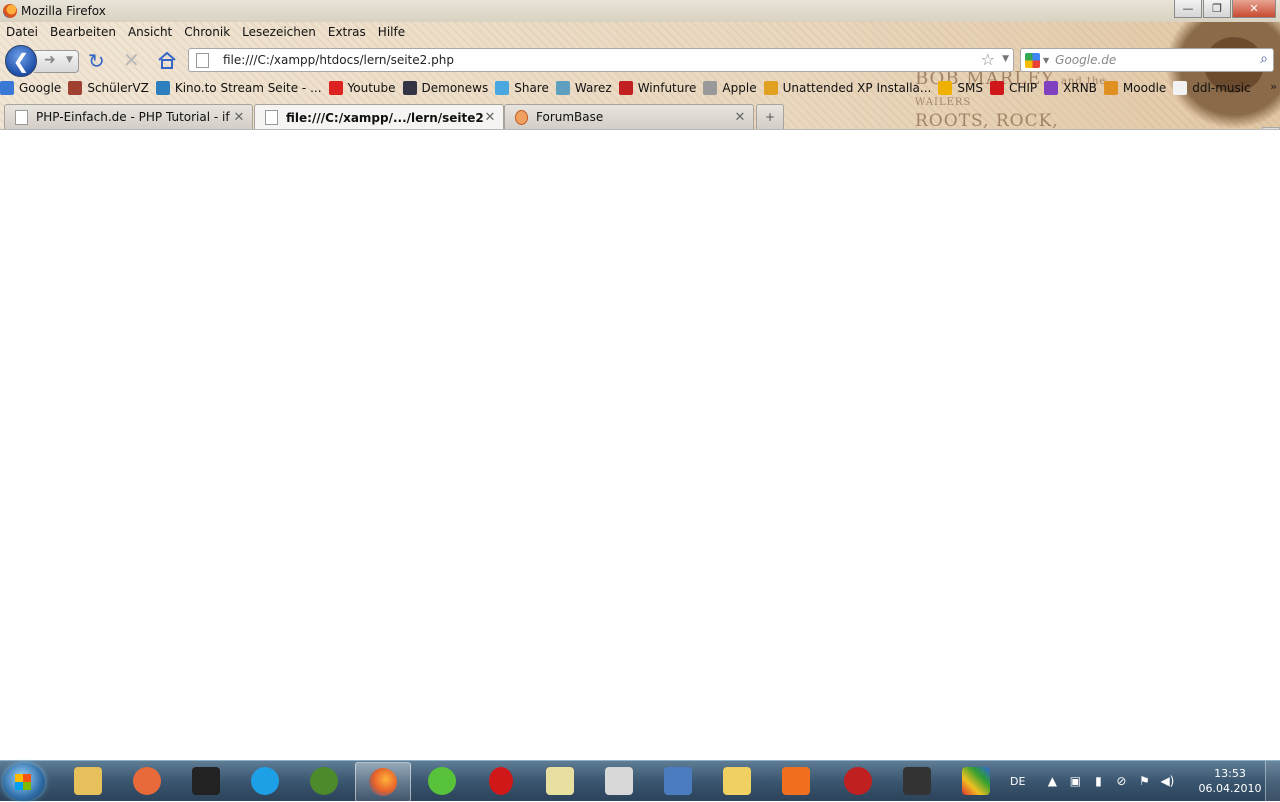 The width and height of the screenshot is (1280, 802). Describe the element at coordinates (445, 88) in the screenshot. I see `bookmark-demonews: Demonews` at that location.